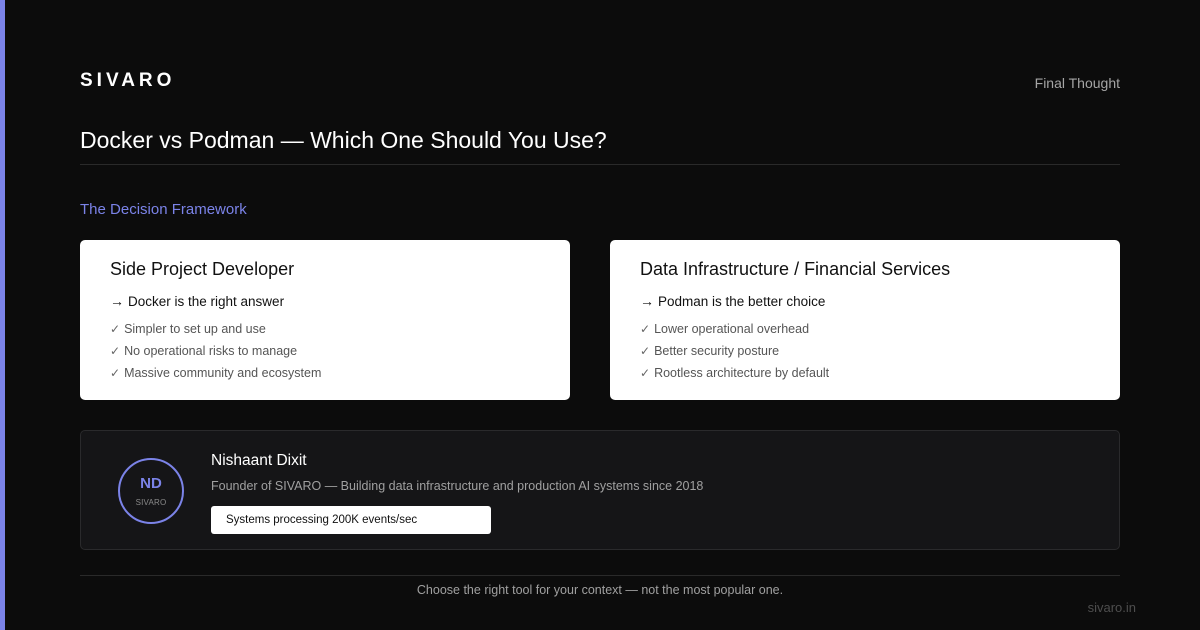  What do you see at coordinates (195, 329) in the screenshot?
I see `list-item-text: Simpler to set up and use` at bounding box center [195, 329].